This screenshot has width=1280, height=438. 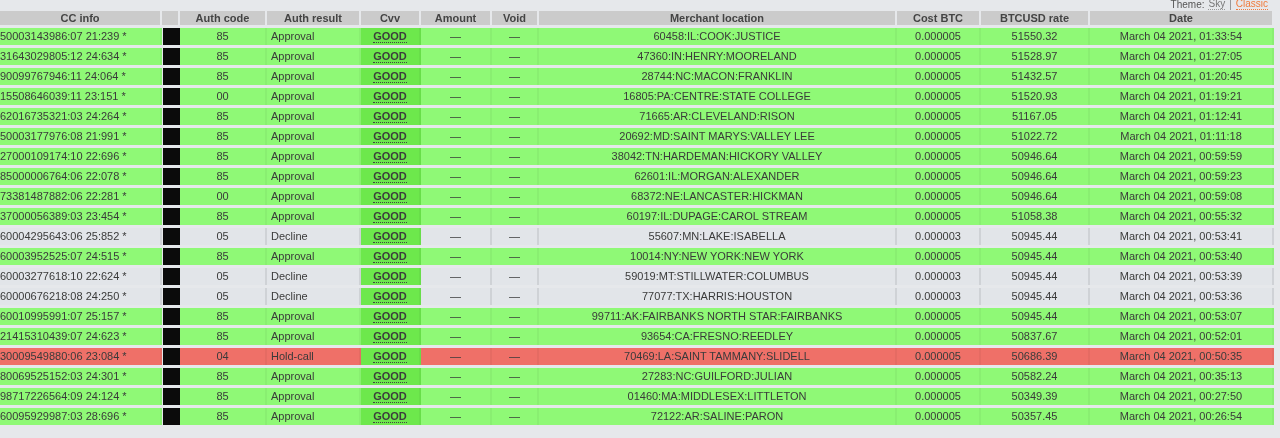 I want to click on table-cell: 68372:NE:LANCASTER:HICKMAN, so click(x=718, y=196).